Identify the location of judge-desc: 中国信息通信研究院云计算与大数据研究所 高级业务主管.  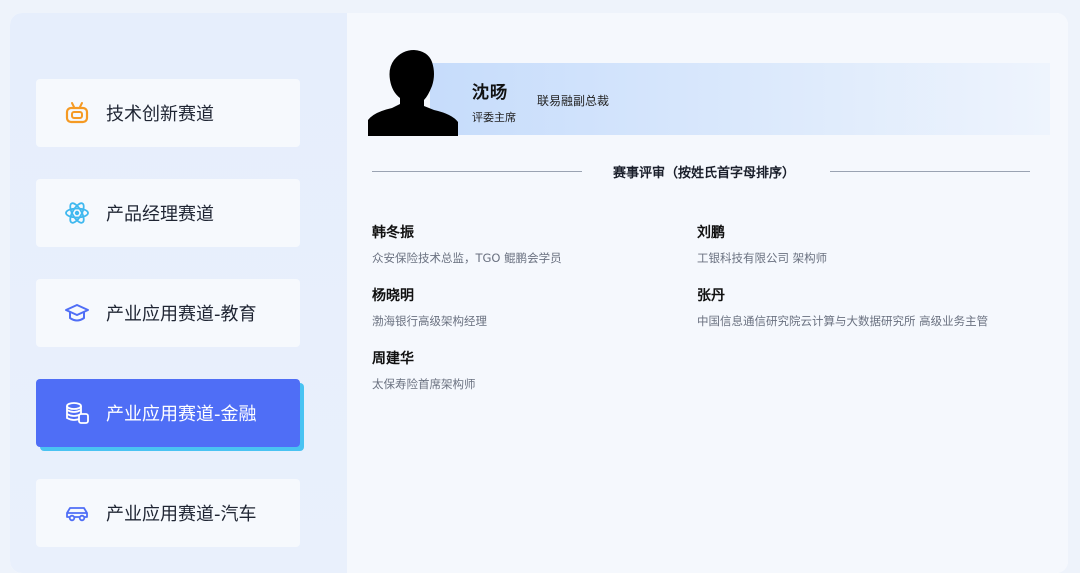
(843, 321).